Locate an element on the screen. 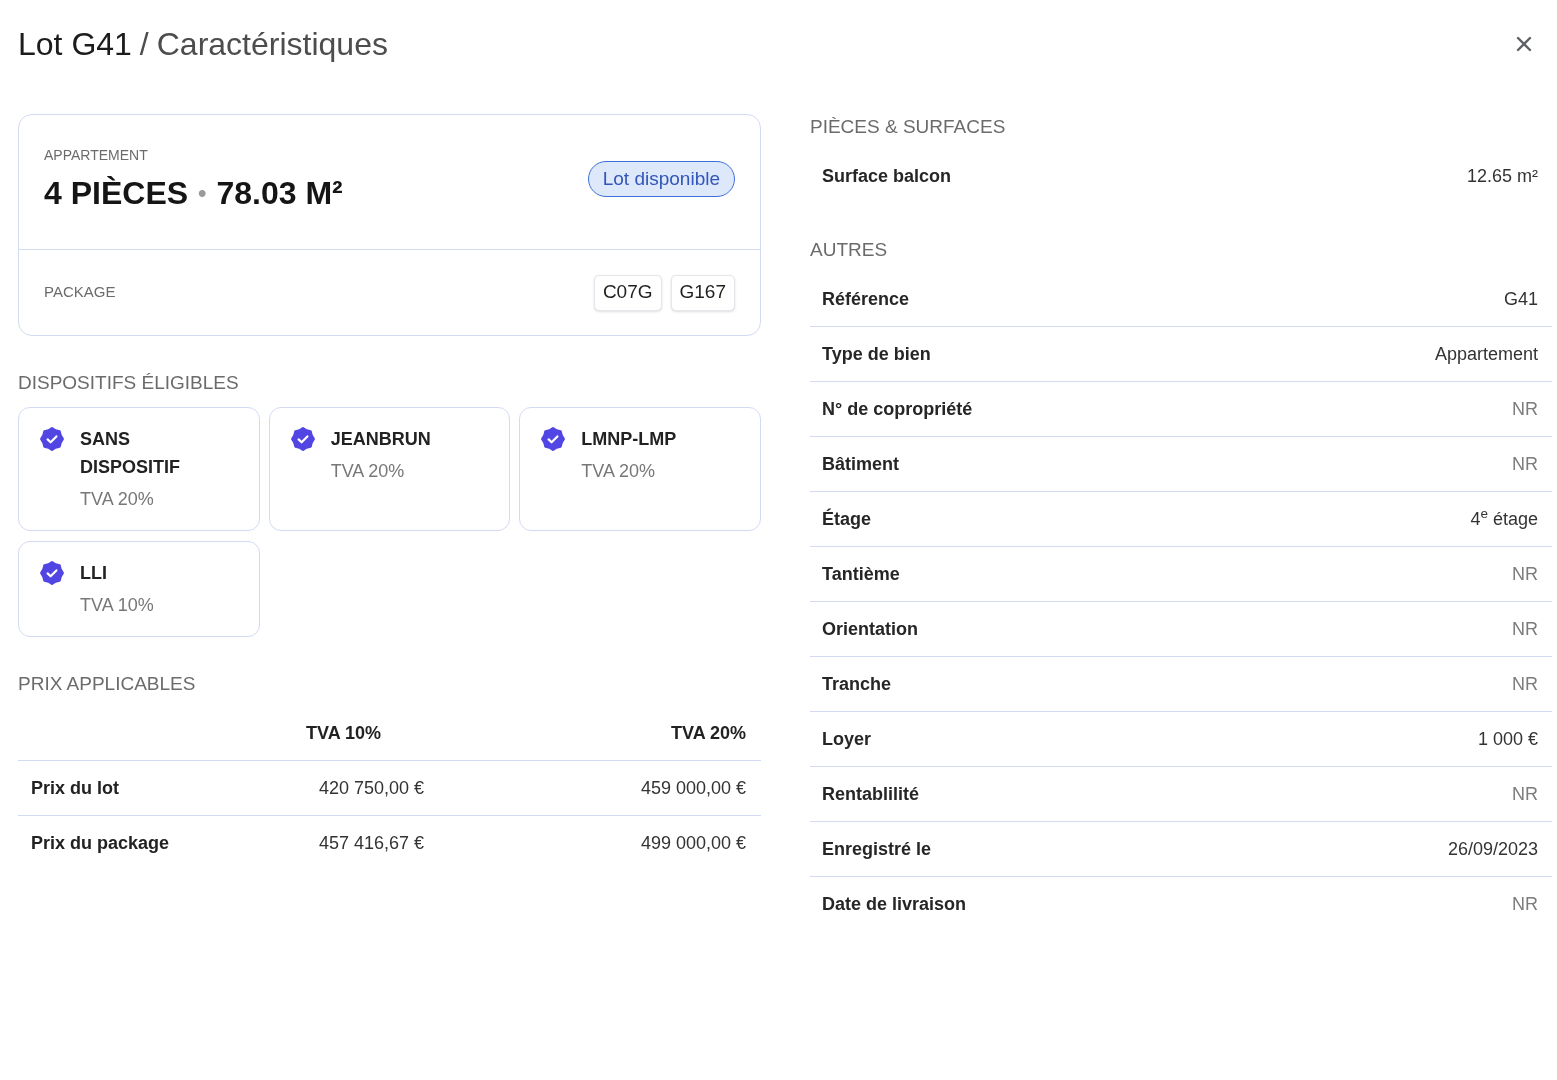 The image size is (1557, 1080). property-type-label: APPARTEMENT is located at coordinates (96, 155).